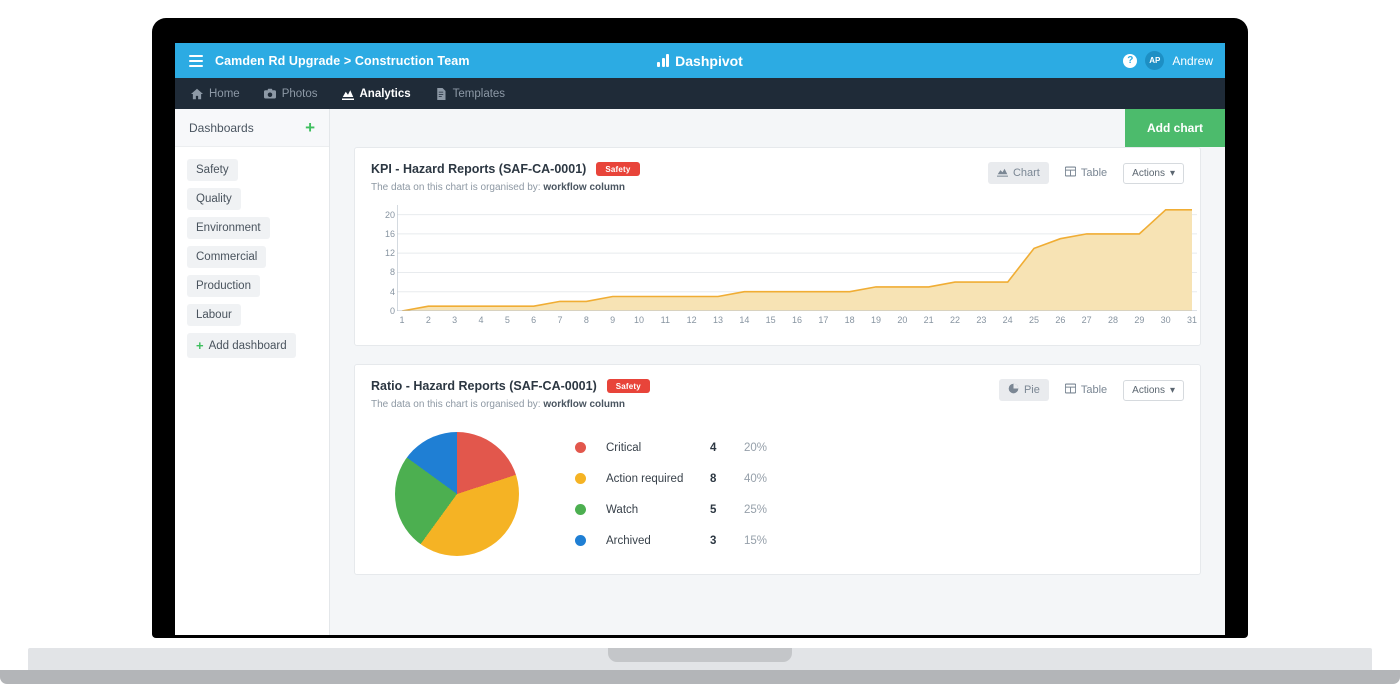 The image size is (1400, 700). Describe the element at coordinates (228, 228) in the screenshot. I see `sidebar-item-environment: Environment` at that location.